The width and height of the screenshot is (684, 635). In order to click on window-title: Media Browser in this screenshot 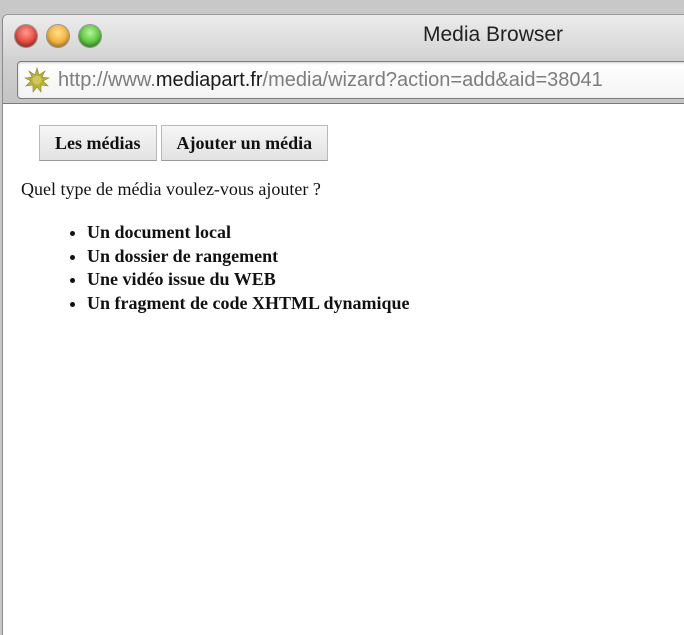, I will do `click(493, 34)`.